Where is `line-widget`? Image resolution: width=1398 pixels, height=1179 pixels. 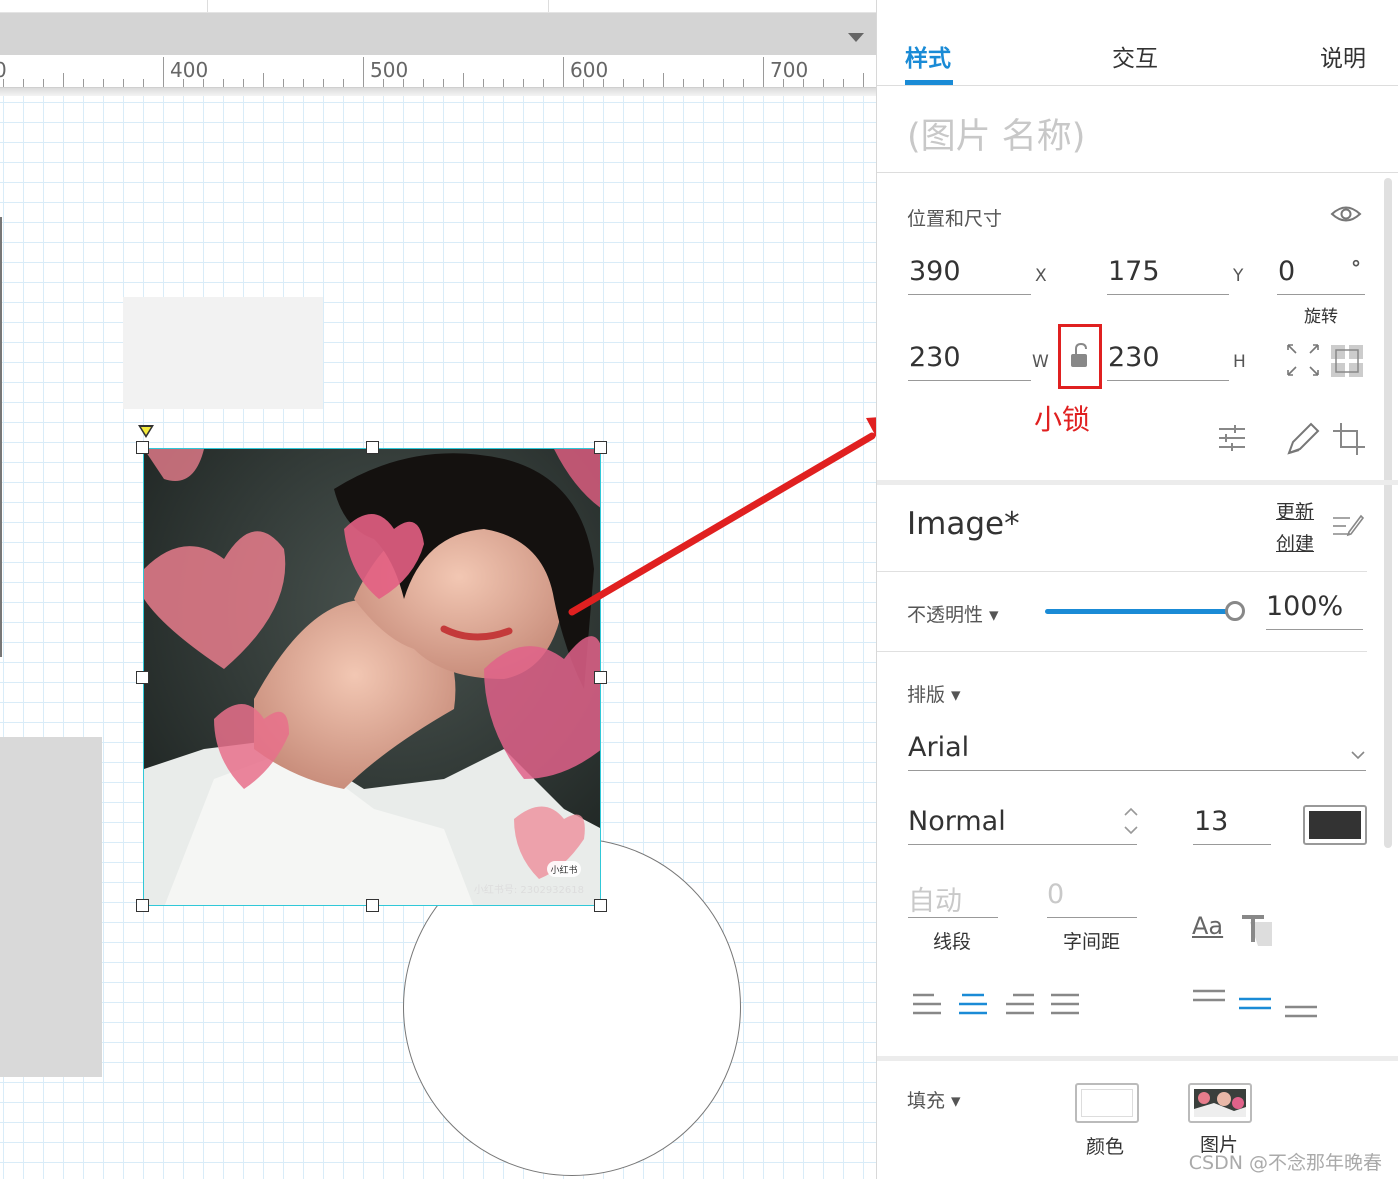 line-widget is located at coordinates (1, 437).